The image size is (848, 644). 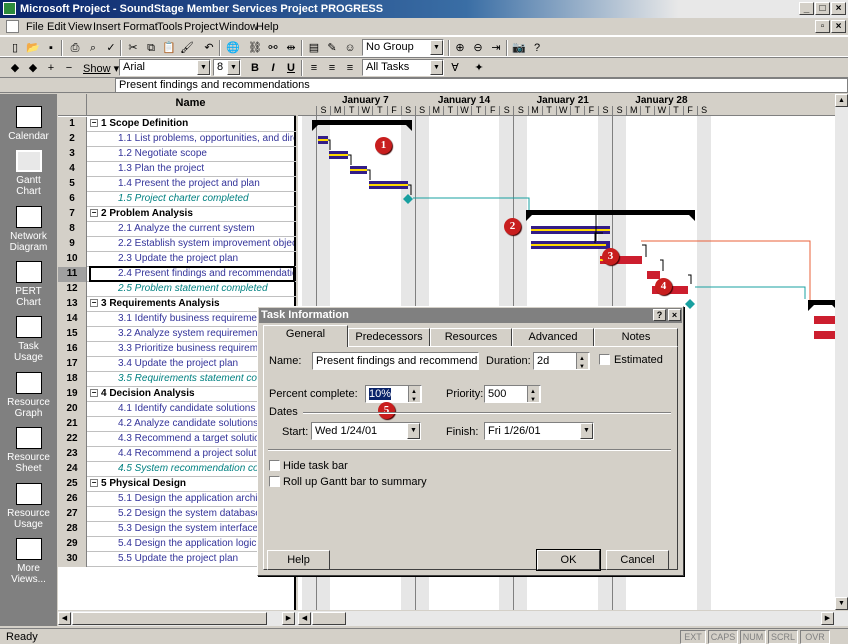 What do you see at coordinates (539, 431) in the screenshot?
I see `finish-date-field: Fri 1/26/01 ▼` at bounding box center [539, 431].